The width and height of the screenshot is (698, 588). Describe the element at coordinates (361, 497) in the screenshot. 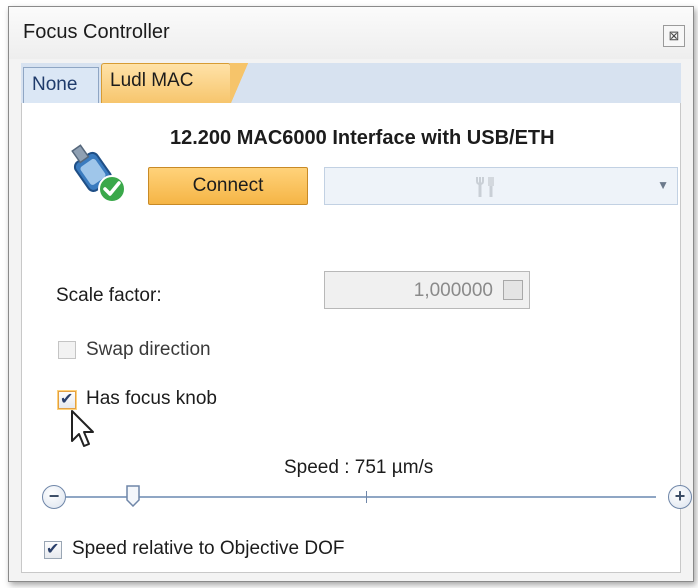

I see `speed-slider-track` at that location.